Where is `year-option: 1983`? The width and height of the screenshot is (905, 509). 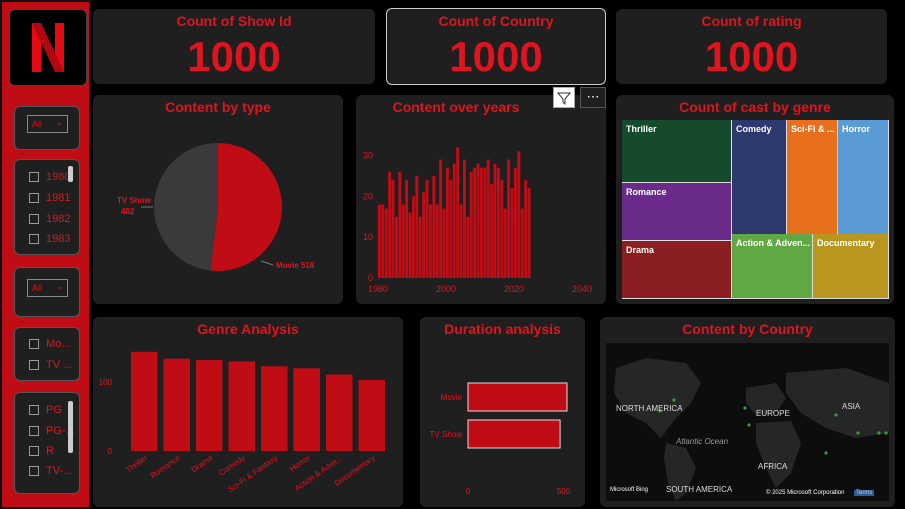 year-option: 1983 is located at coordinates (49, 239).